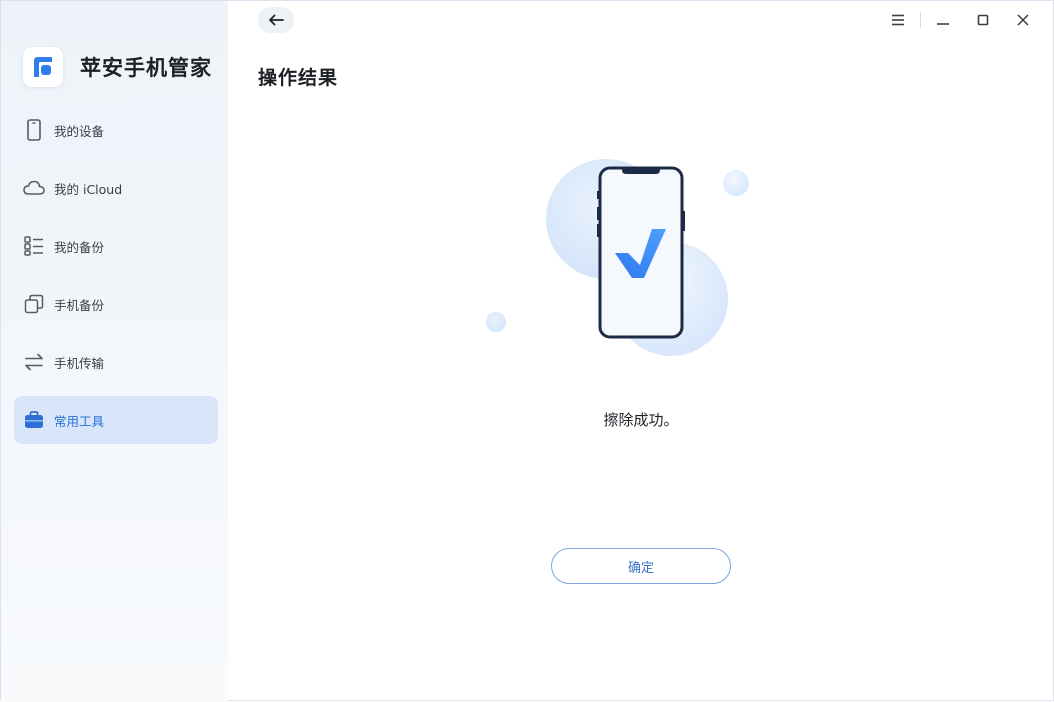  I want to click on minimize-button, so click(943, 20).